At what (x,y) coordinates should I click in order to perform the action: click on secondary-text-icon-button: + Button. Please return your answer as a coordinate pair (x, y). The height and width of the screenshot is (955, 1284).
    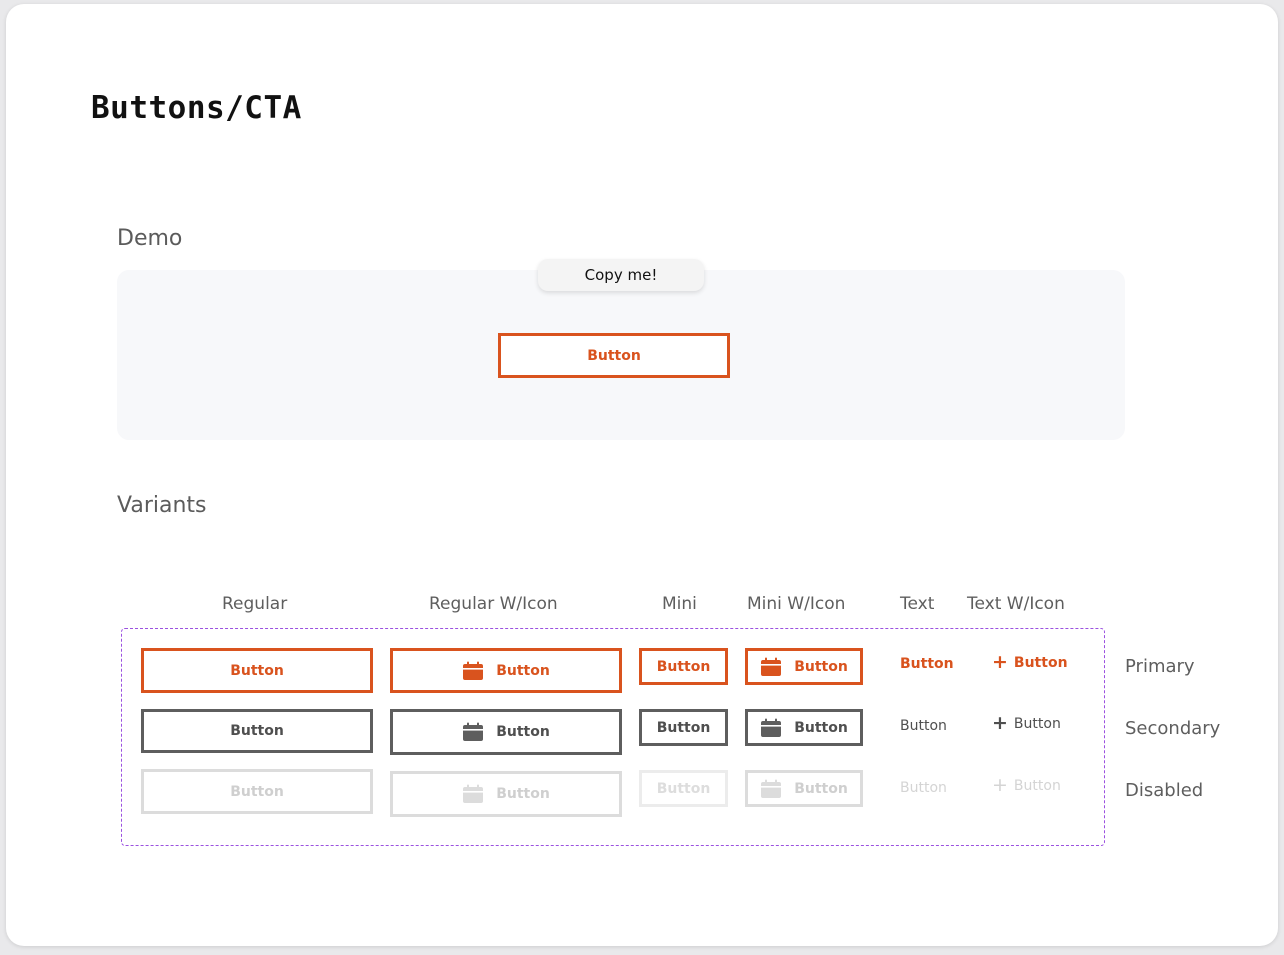
    Looking at the image, I should click on (1026, 723).